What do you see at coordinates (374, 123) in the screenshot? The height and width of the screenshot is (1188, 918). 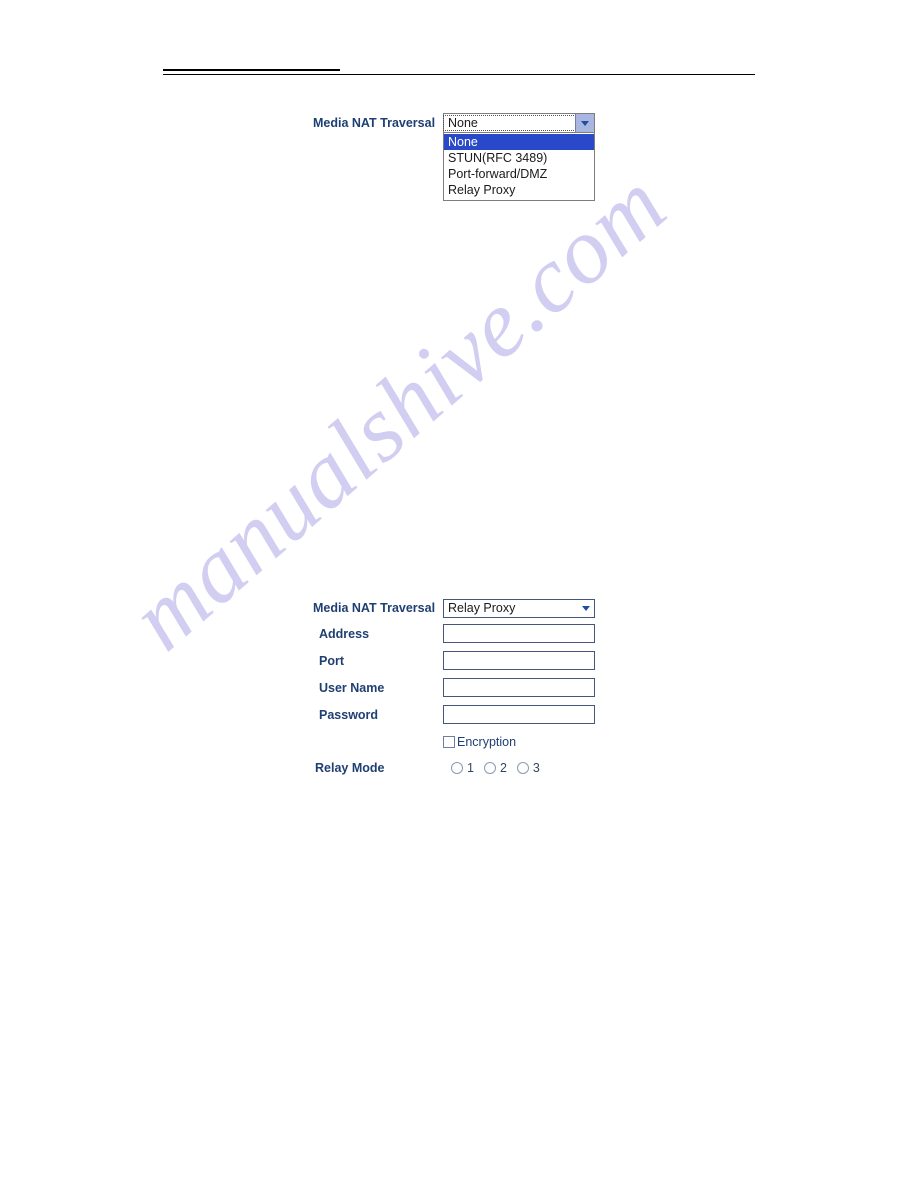 I see `media-nat-traversal-label: Media NAT Traversal` at bounding box center [374, 123].